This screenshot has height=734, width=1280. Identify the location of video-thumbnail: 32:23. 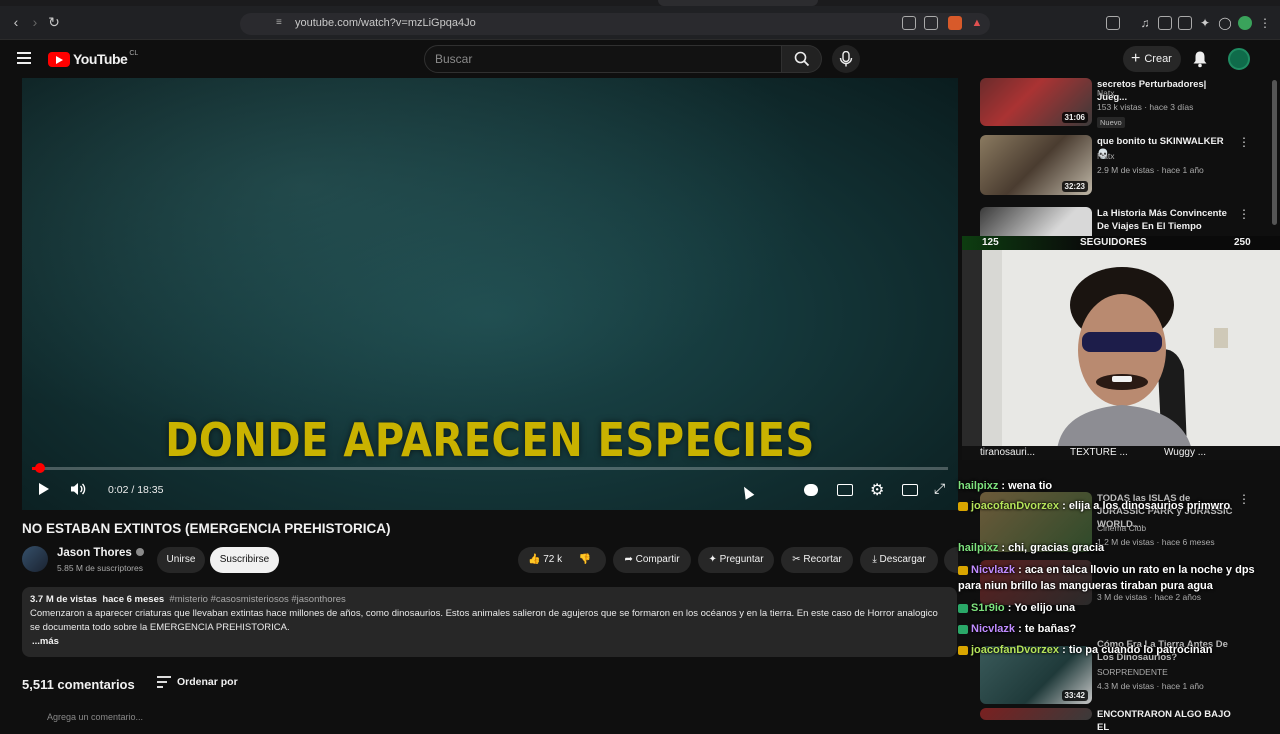
(1036, 165).